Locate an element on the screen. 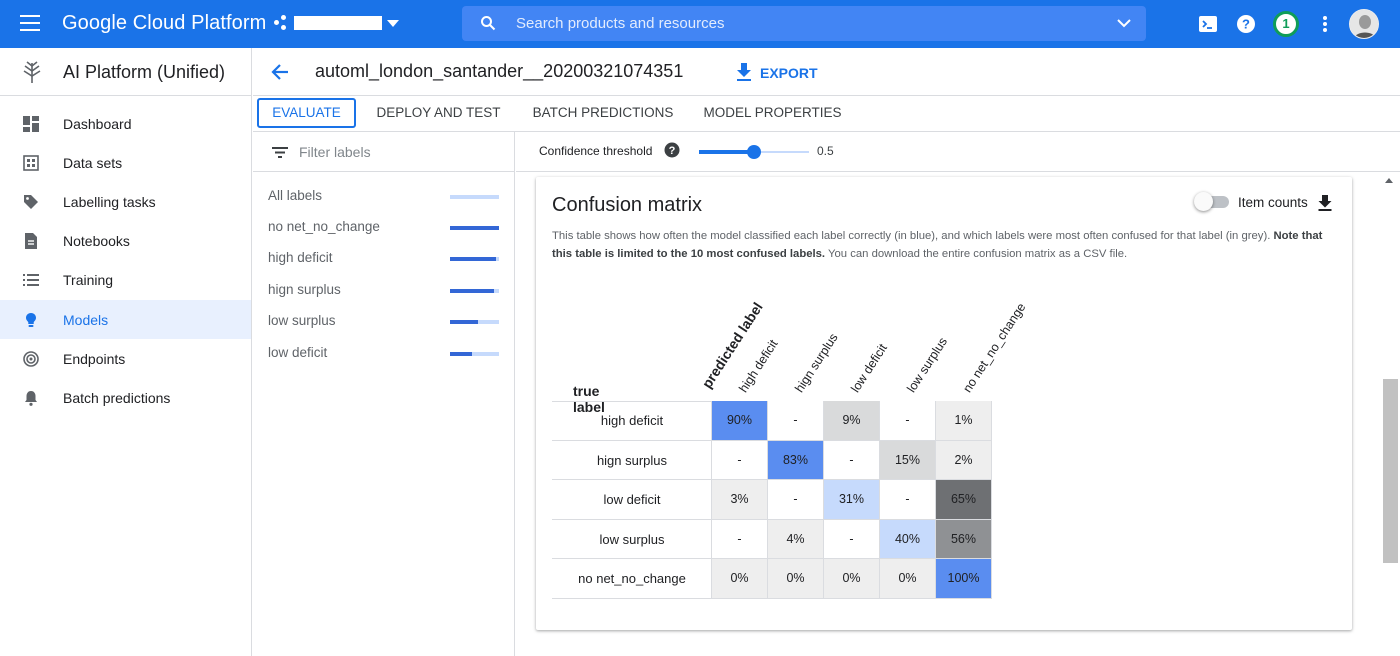  top-bar: Google Cloud Platform ? 1 is located at coordinates (700, 24).